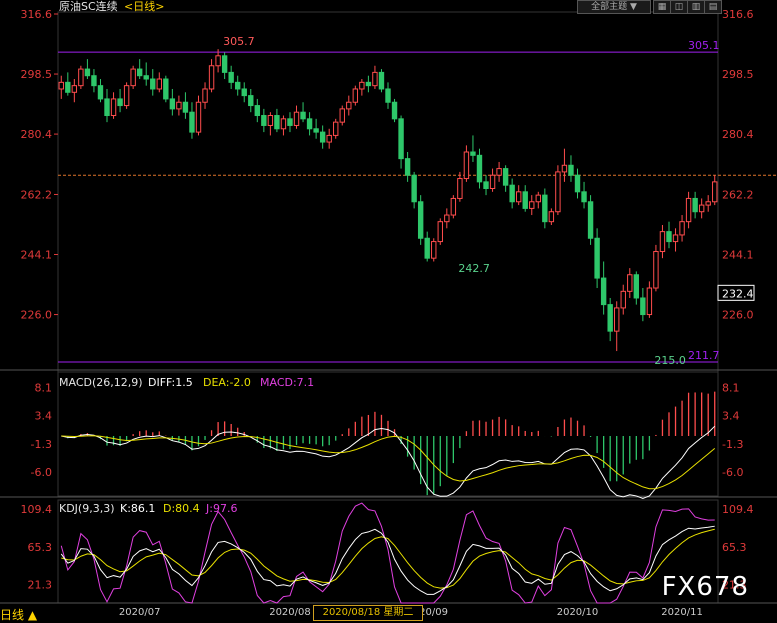 This screenshot has width=777, height=623. Describe the element at coordinates (713, 7) in the screenshot. I see `candle-icon: ▤` at that location.